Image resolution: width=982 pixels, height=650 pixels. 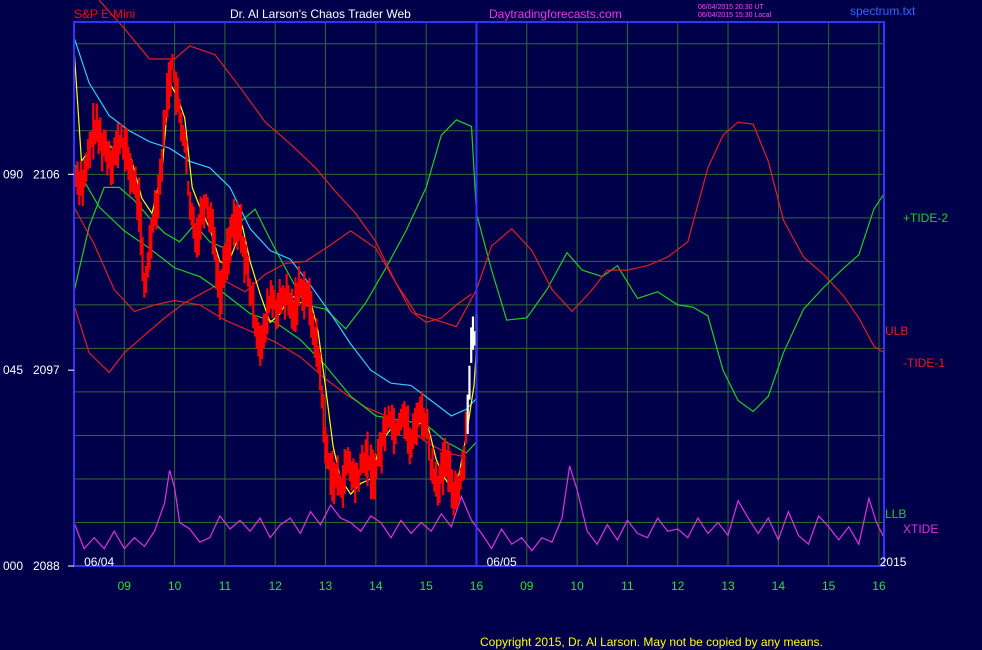 What do you see at coordinates (893, 562) in the screenshot?
I see `day-label: 2015` at bounding box center [893, 562].